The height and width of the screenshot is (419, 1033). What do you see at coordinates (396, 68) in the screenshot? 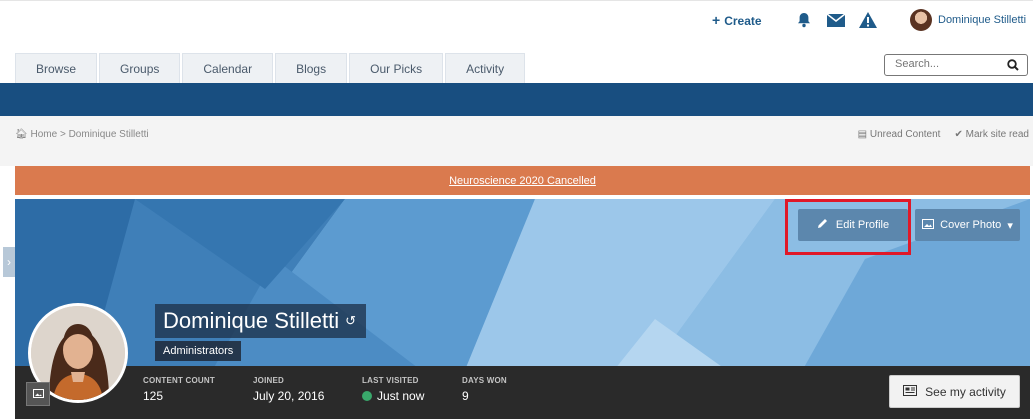
I see `tab-our-picks: Our Picks` at bounding box center [396, 68].